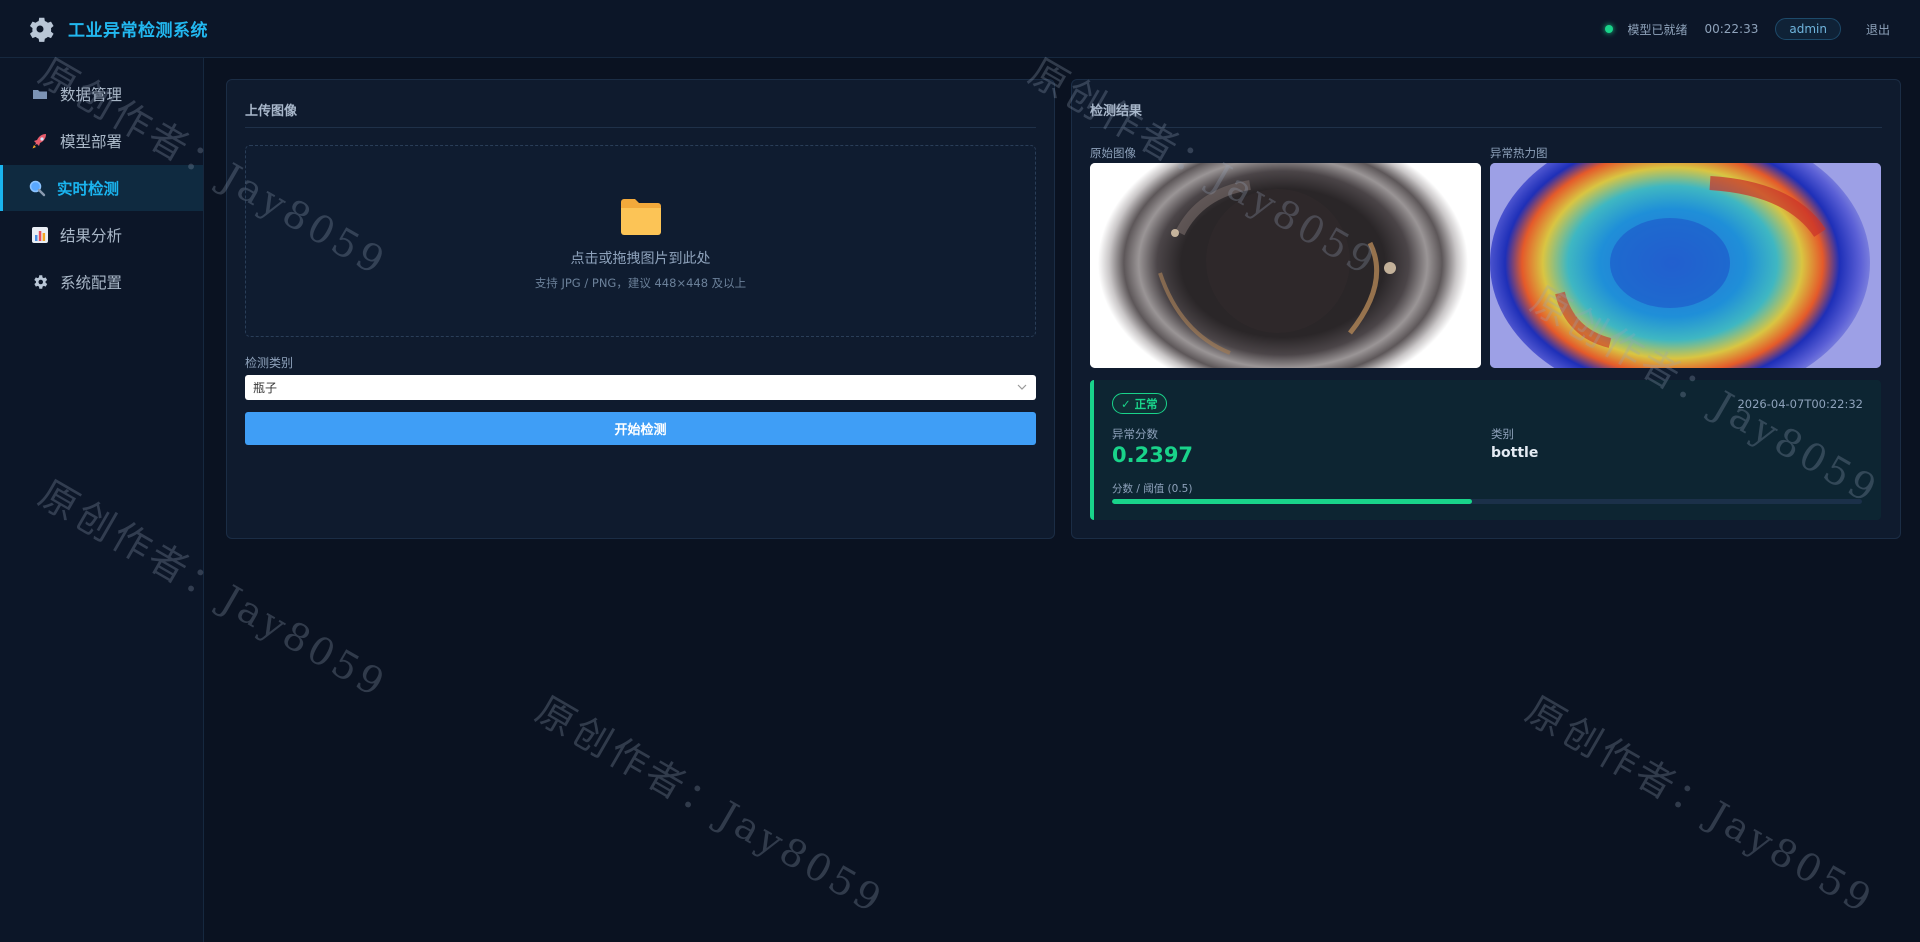 This screenshot has width=1920, height=942. I want to click on app-title: 工业异常检测系统, so click(138, 31).